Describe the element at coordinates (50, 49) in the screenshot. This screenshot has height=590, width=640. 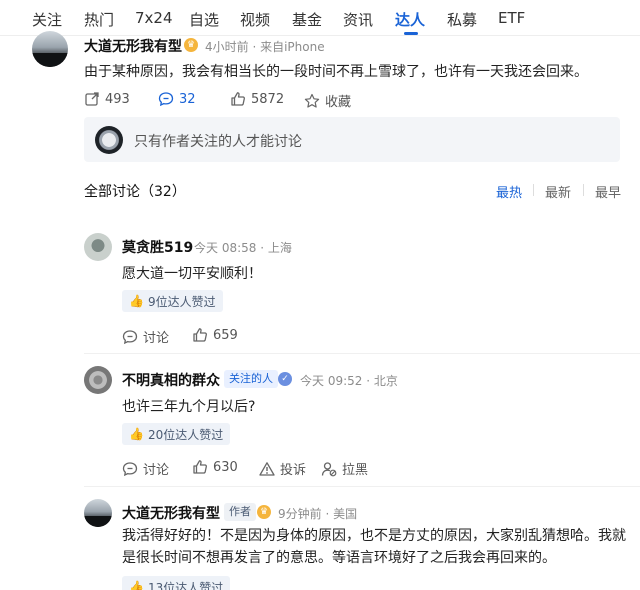
I see `post-author-avatar` at that location.